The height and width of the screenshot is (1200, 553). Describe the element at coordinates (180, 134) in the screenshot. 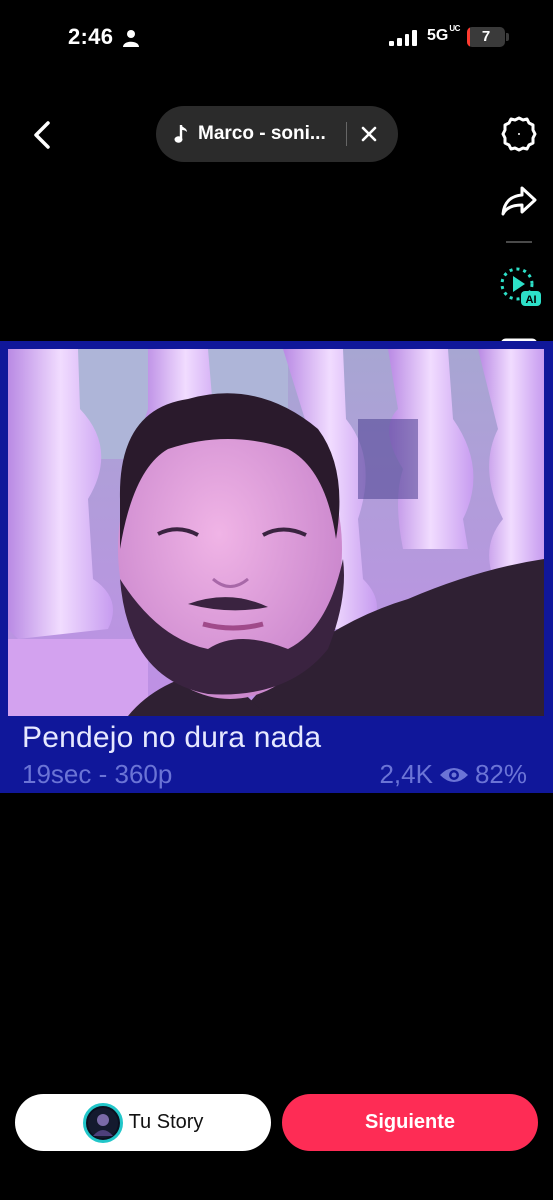

I see `music-note-icon` at that location.